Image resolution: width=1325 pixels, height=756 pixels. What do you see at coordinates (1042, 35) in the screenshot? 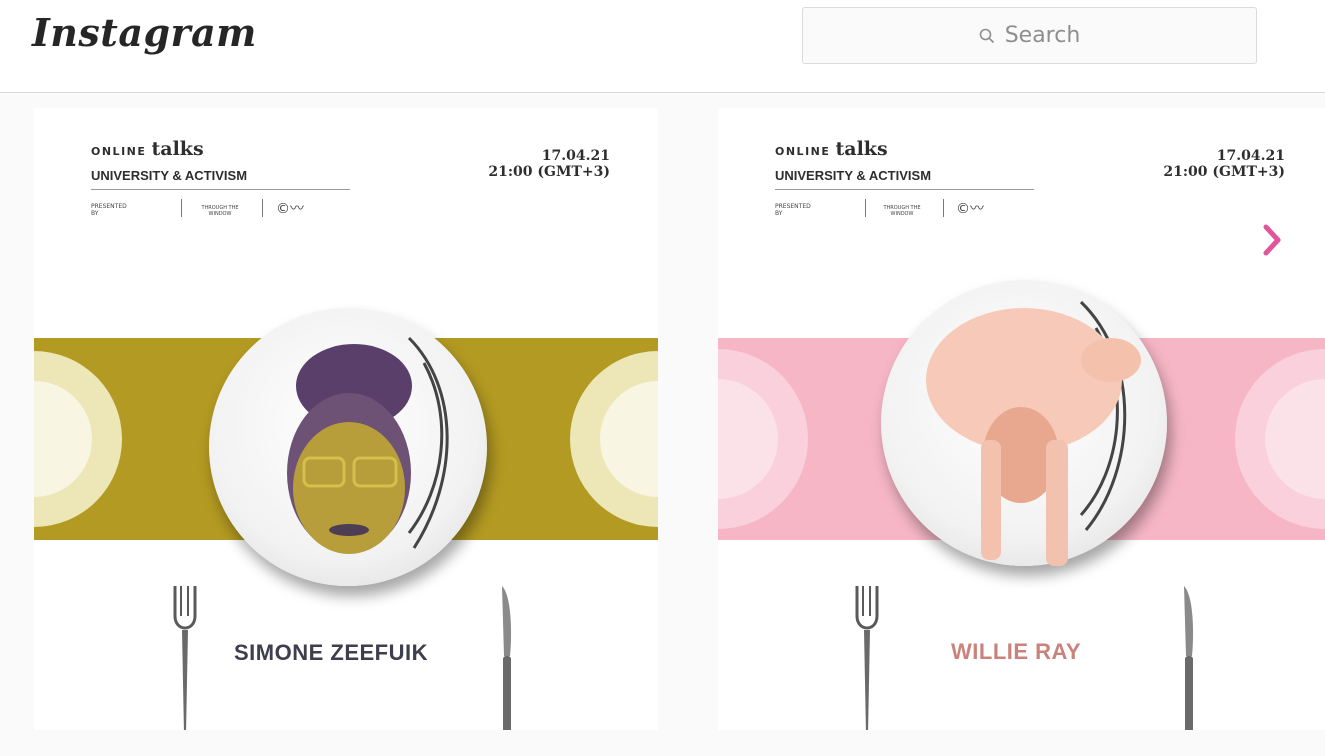
I see `search-placeholder: Search` at bounding box center [1042, 35].